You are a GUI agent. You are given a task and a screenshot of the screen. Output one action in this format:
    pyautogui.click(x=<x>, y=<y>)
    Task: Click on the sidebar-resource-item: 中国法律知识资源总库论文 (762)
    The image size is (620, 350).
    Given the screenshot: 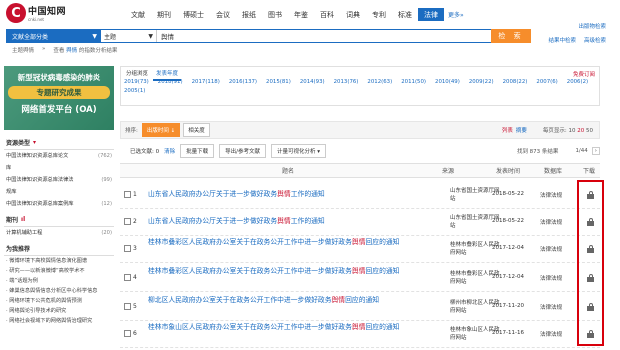 What is the action you would take?
    pyautogui.click(x=59, y=156)
    